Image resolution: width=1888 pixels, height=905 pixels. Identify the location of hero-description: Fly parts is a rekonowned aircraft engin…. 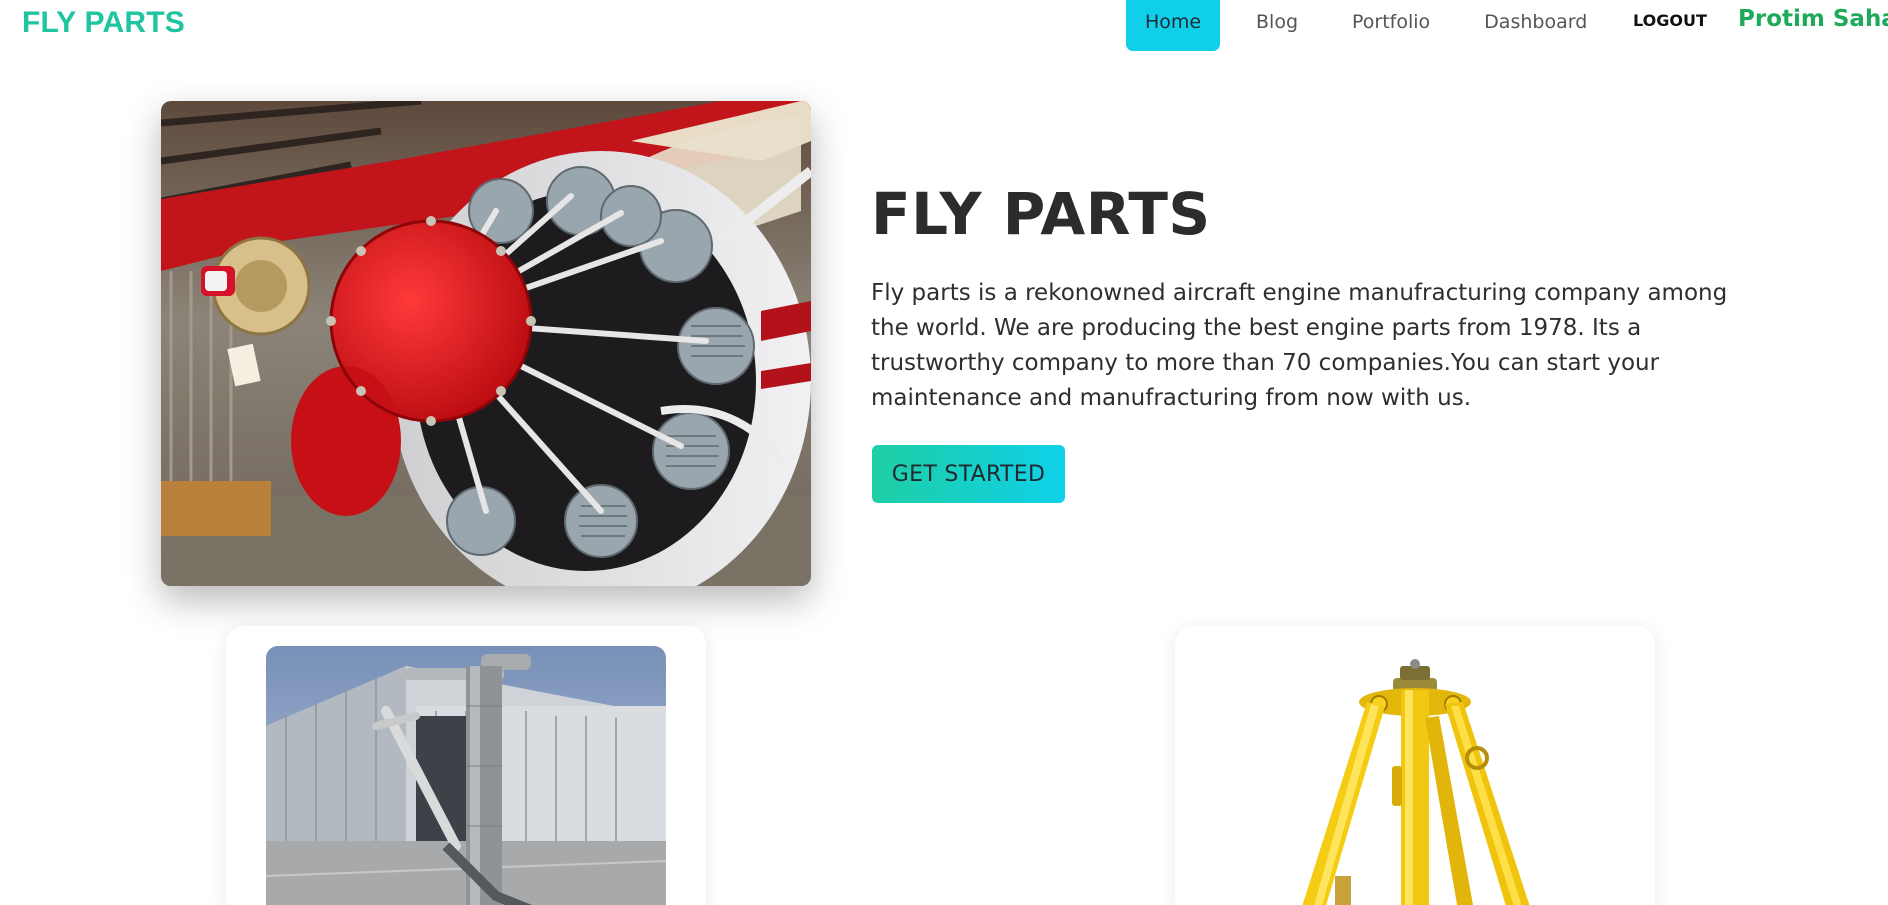
(1299, 345).